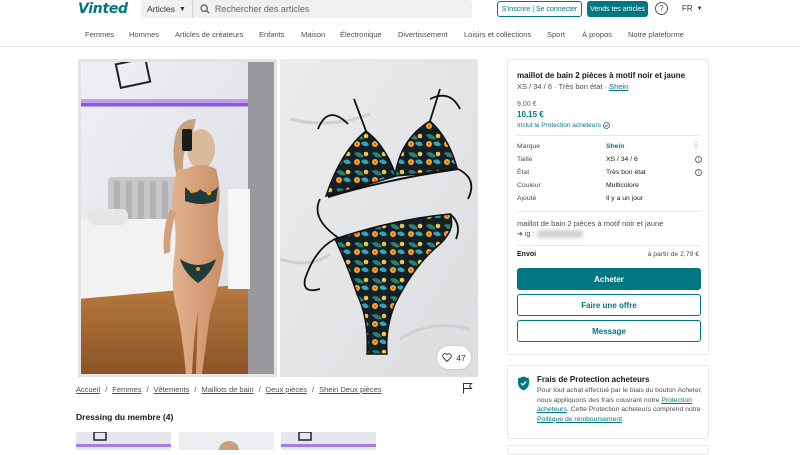 The height and width of the screenshot is (455, 800). What do you see at coordinates (334, 9) in the screenshot?
I see `search-input` at bounding box center [334, 9].